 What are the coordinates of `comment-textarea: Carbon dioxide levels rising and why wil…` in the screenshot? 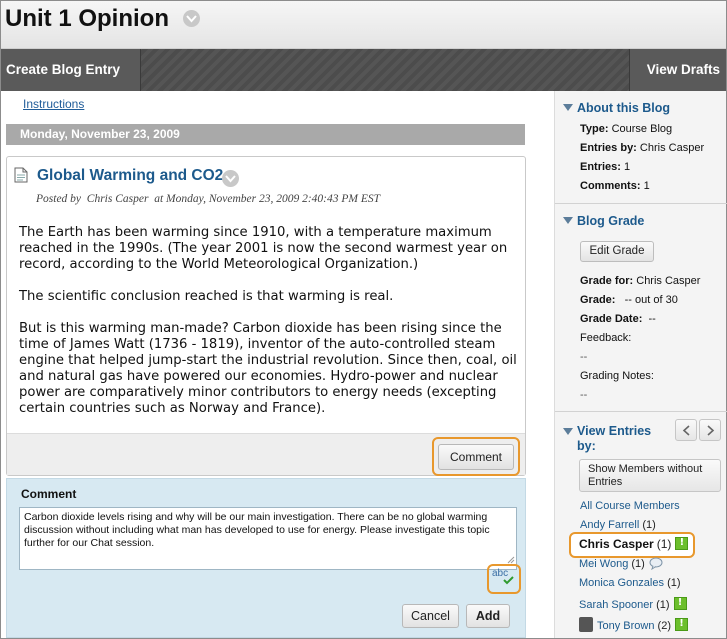 It's located at (268, 538).